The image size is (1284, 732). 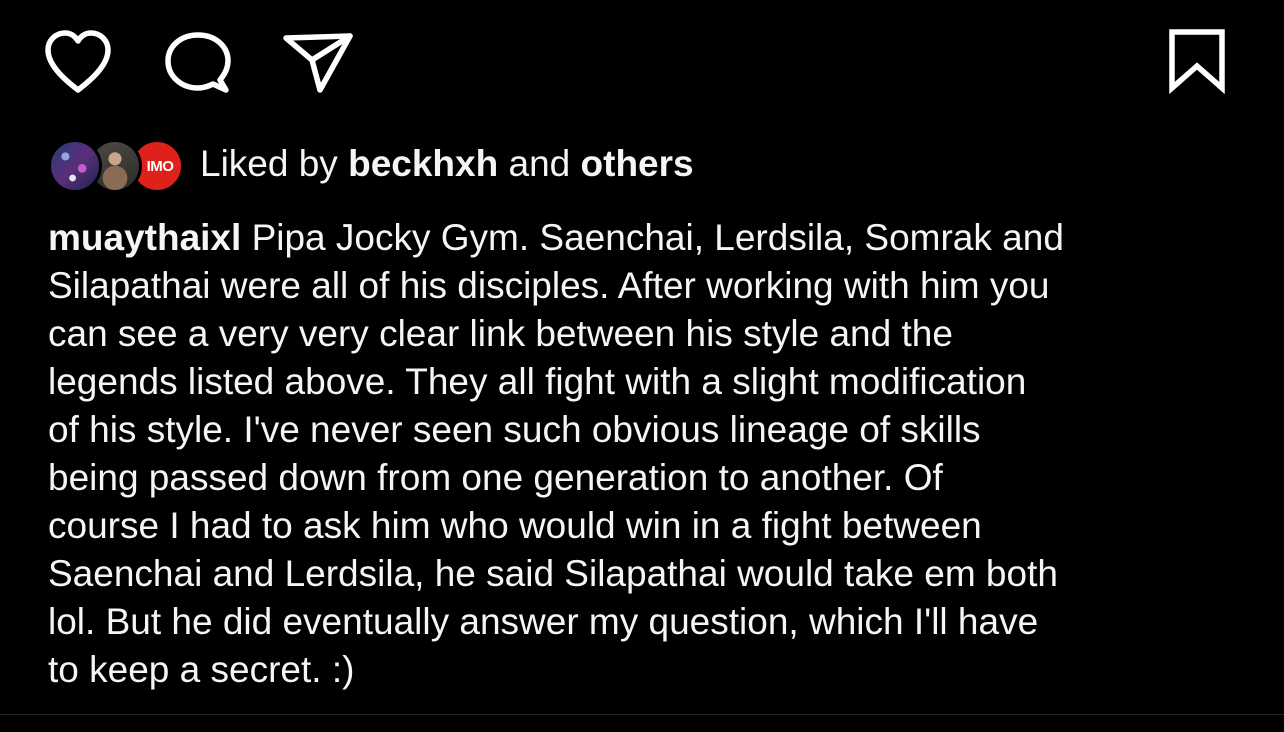 What do you see at coordinates (318, 62) in the screenshot?
I see `paper-plane-icon` at bounding box center [318, 62].